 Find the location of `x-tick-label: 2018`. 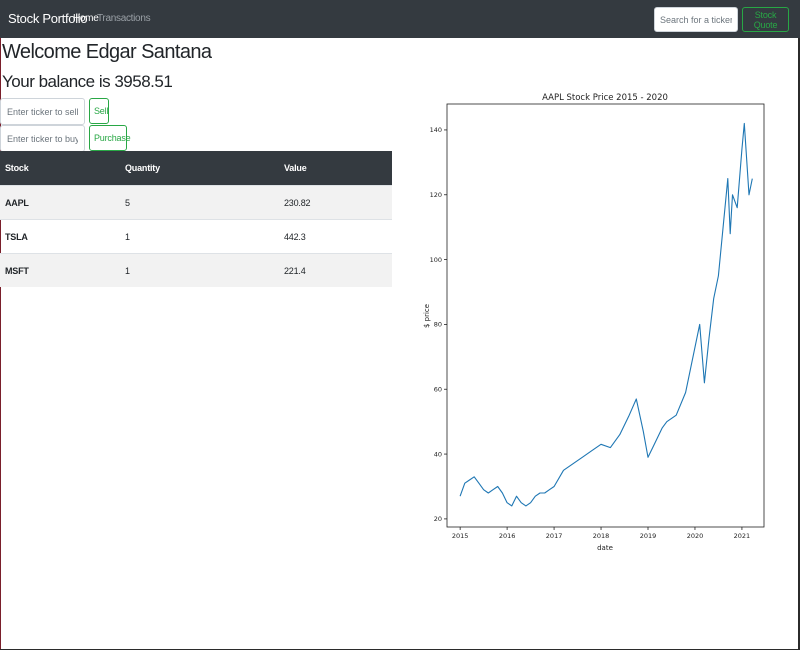

x-tick-label: 2018 is located at coordinates (601, 536).